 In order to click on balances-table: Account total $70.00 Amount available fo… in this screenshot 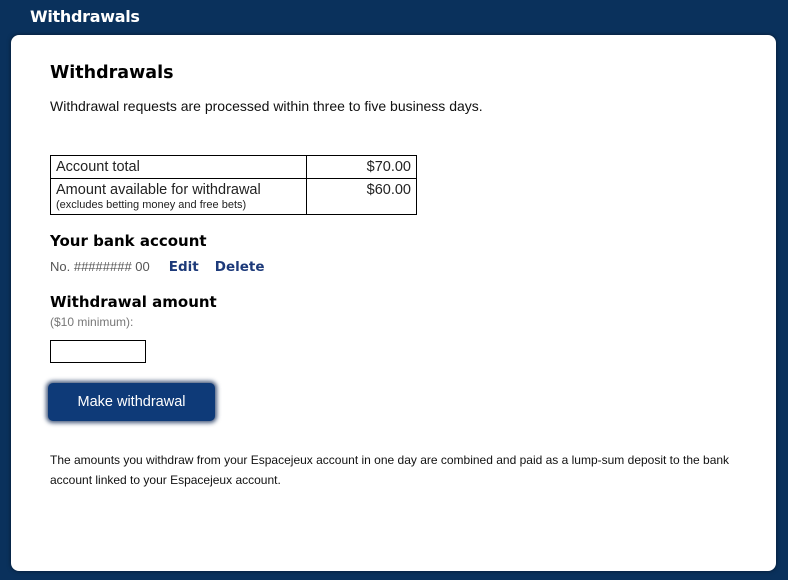, I will do `click(233, 185)`.